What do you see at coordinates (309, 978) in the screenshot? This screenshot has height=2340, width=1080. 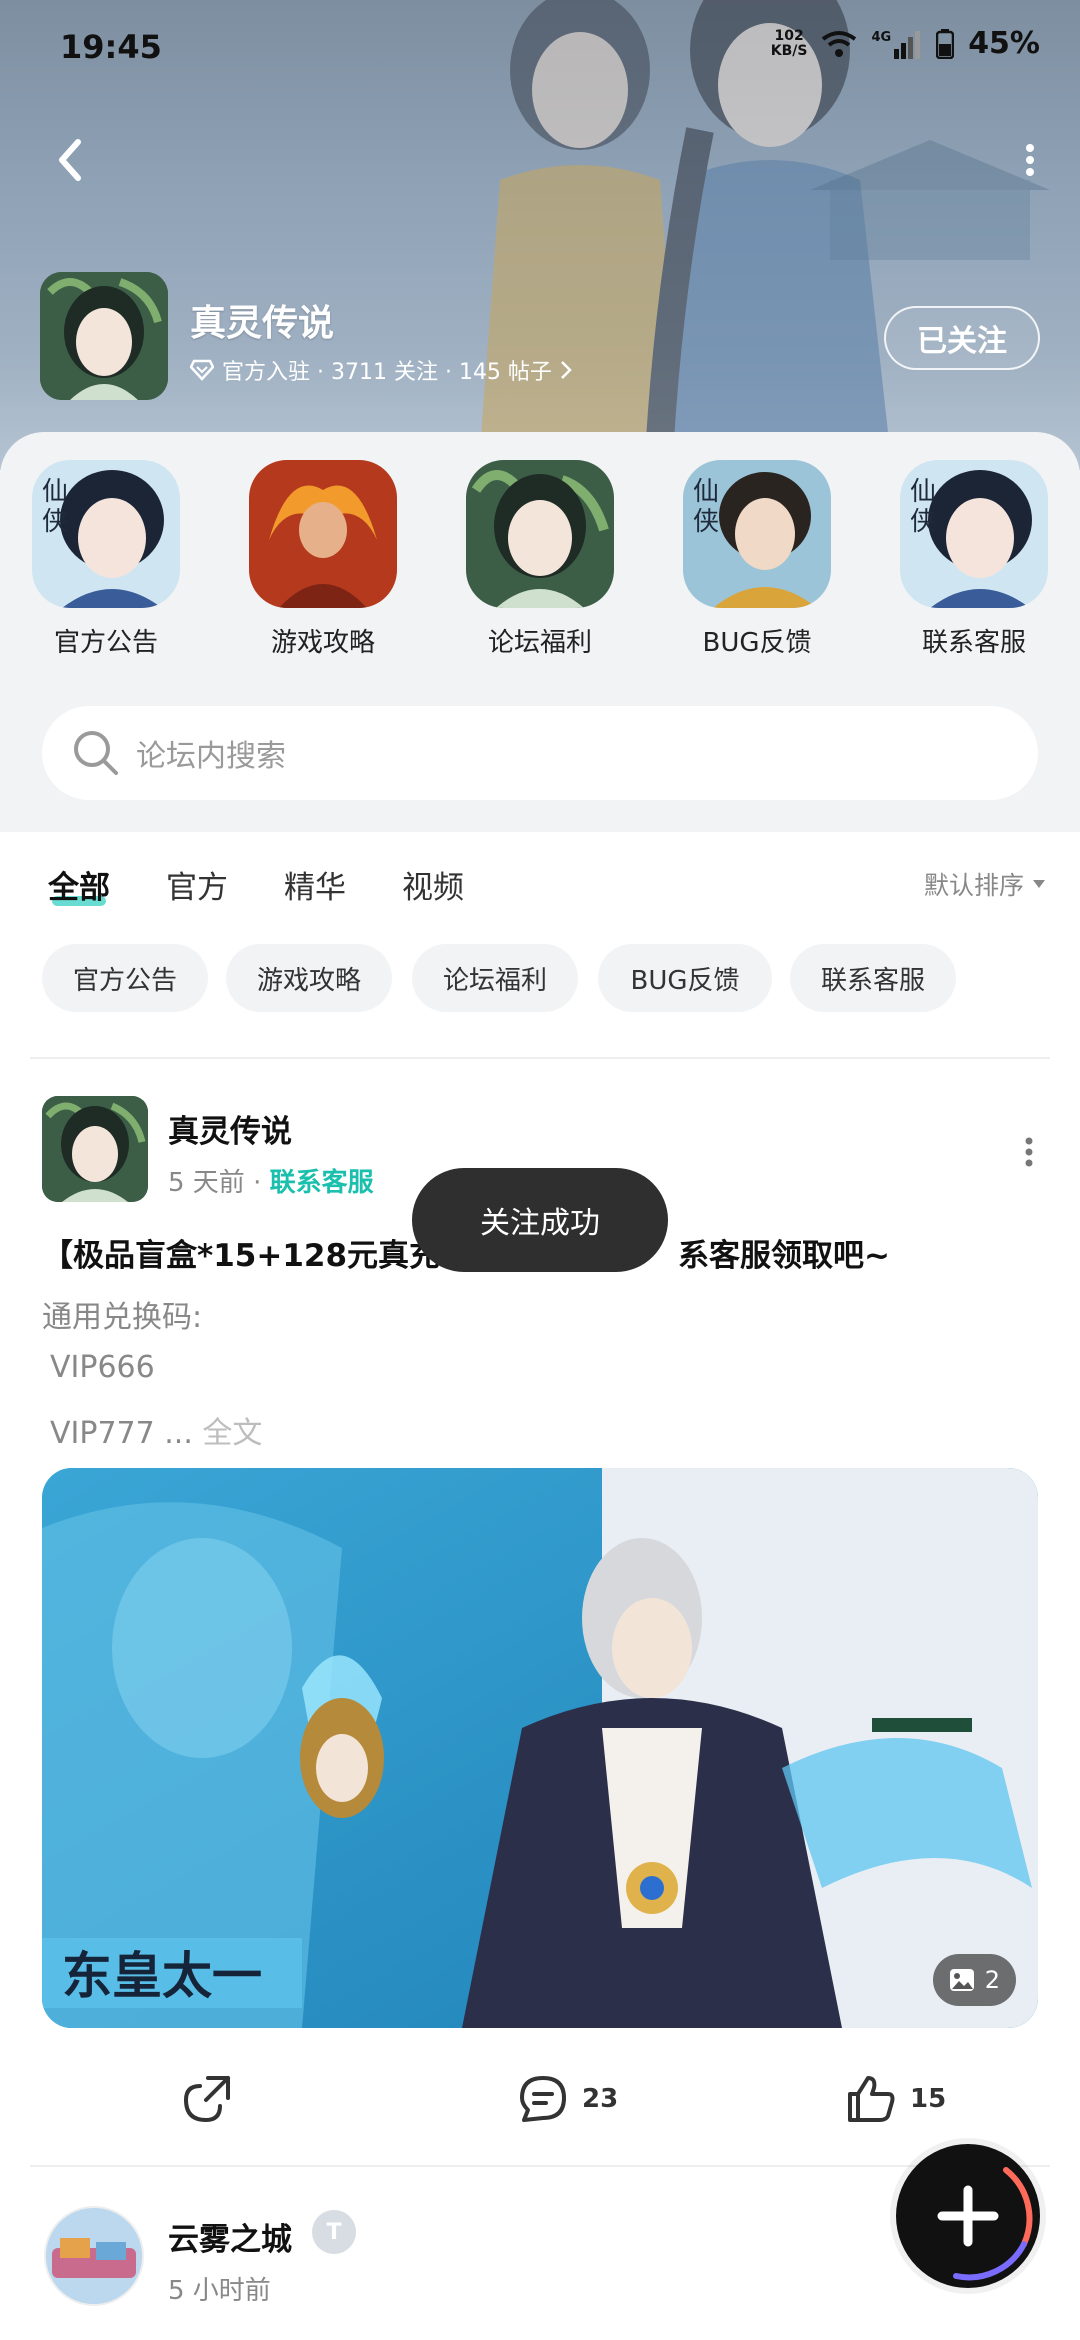 I see `chip-guide: 游戏攻略` at bounding box center [309, 978].